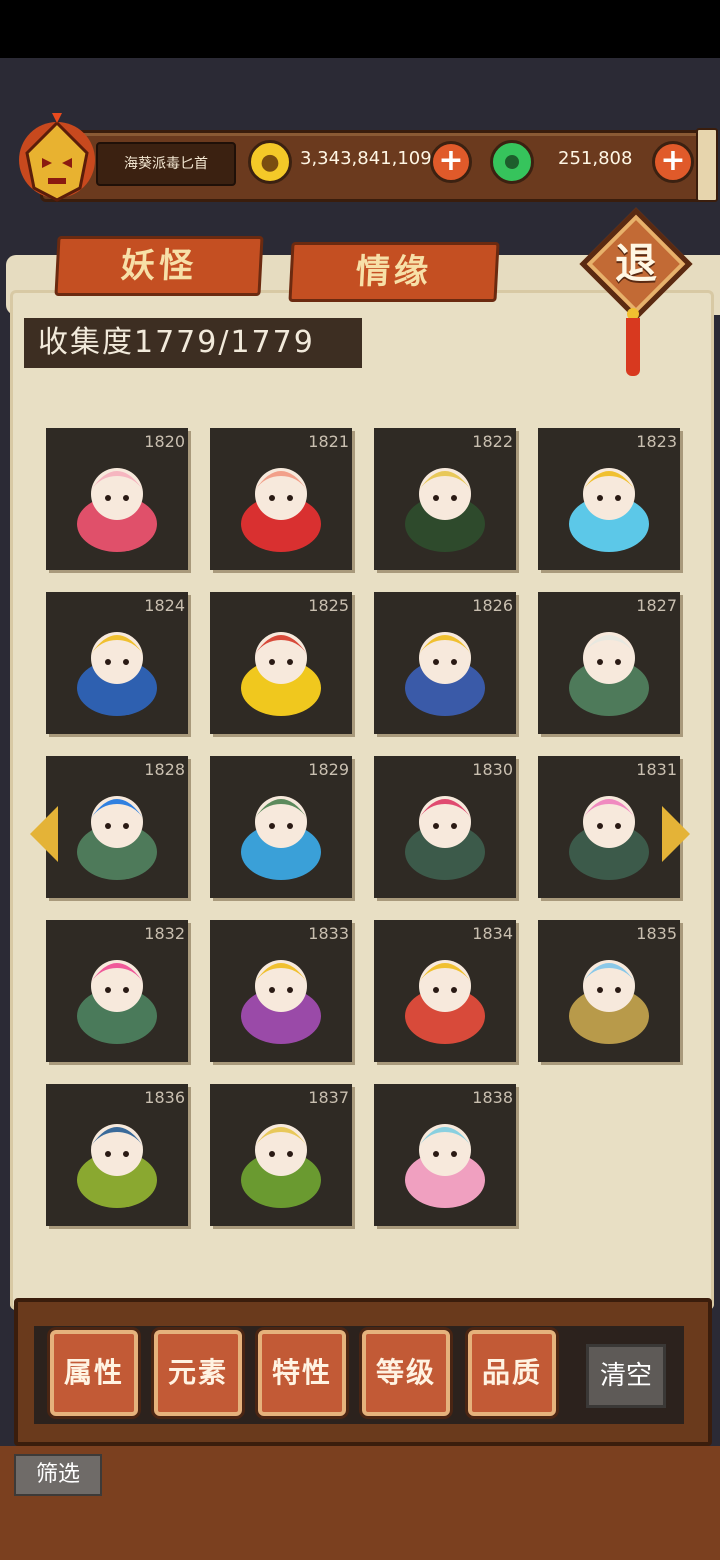  Describe the element at coordinates (673, 162) in the screenshot. I see `add-jade-button: +` at that location.